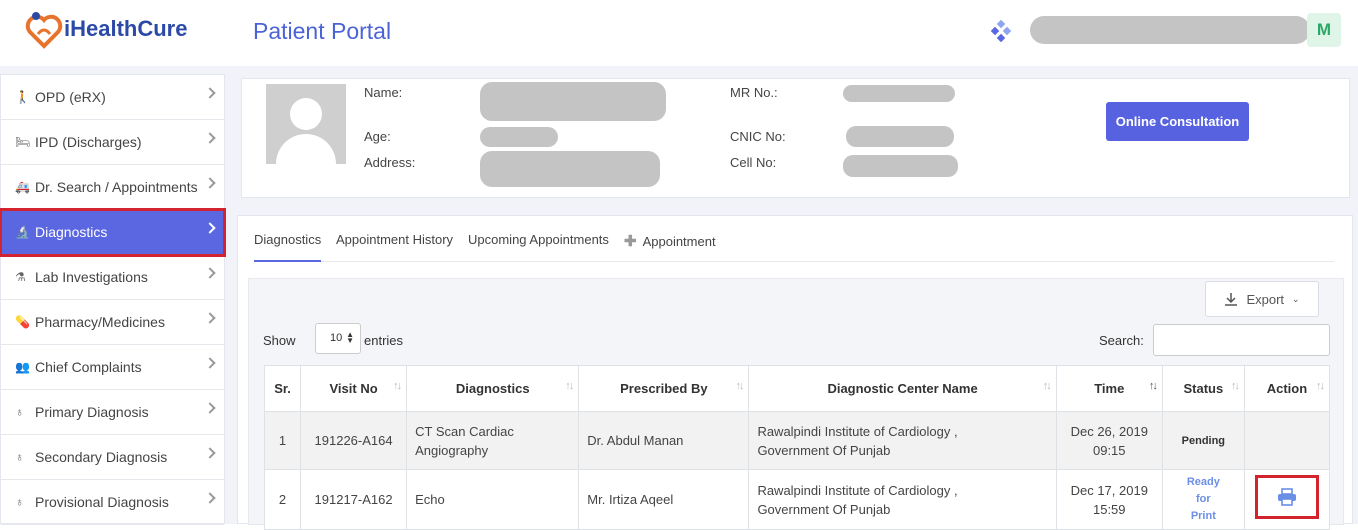 This screenshot has width=1358, height=530. What do you see at coordinates (519, 137) in the screenshot?
I see `age-value-redacted` at bounding box center [519, 137].